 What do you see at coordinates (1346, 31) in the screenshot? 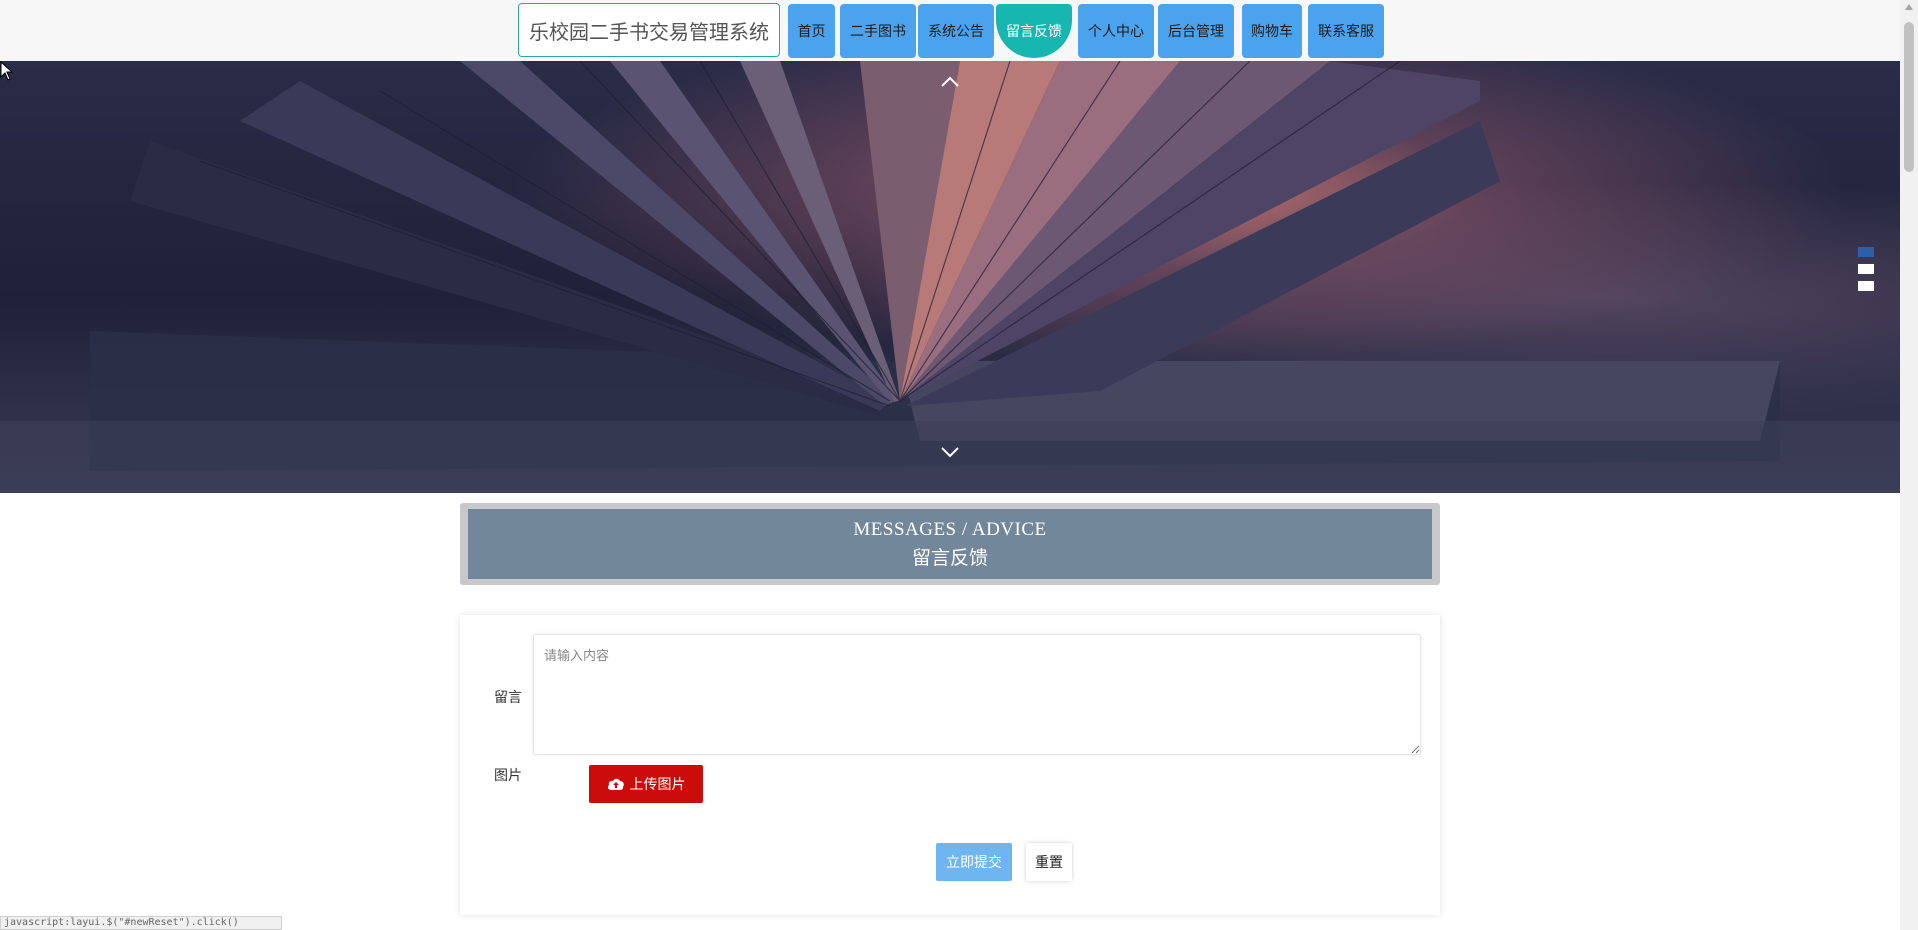
I see `nav-customer-service: 联系客服` at bounding box center [1346, 31].